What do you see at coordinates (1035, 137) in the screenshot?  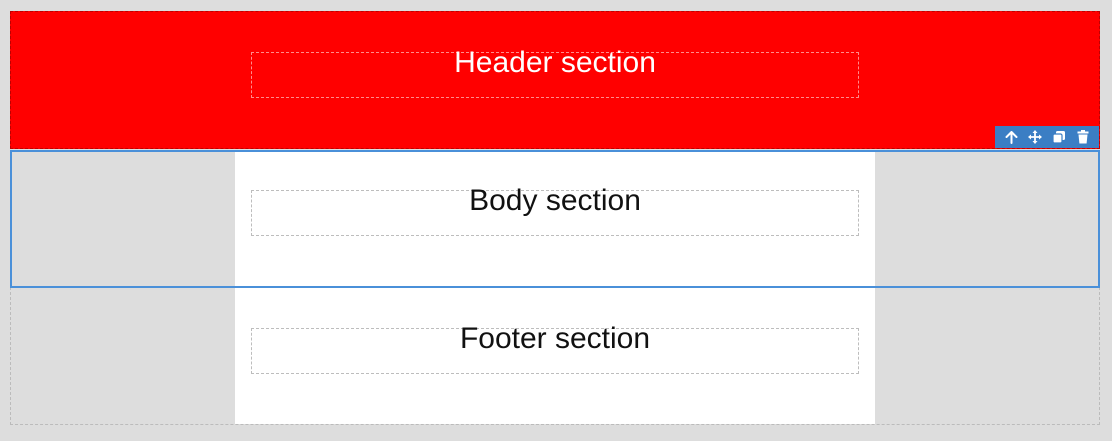 I see `move-icon` at bounding box center [1035, 137].